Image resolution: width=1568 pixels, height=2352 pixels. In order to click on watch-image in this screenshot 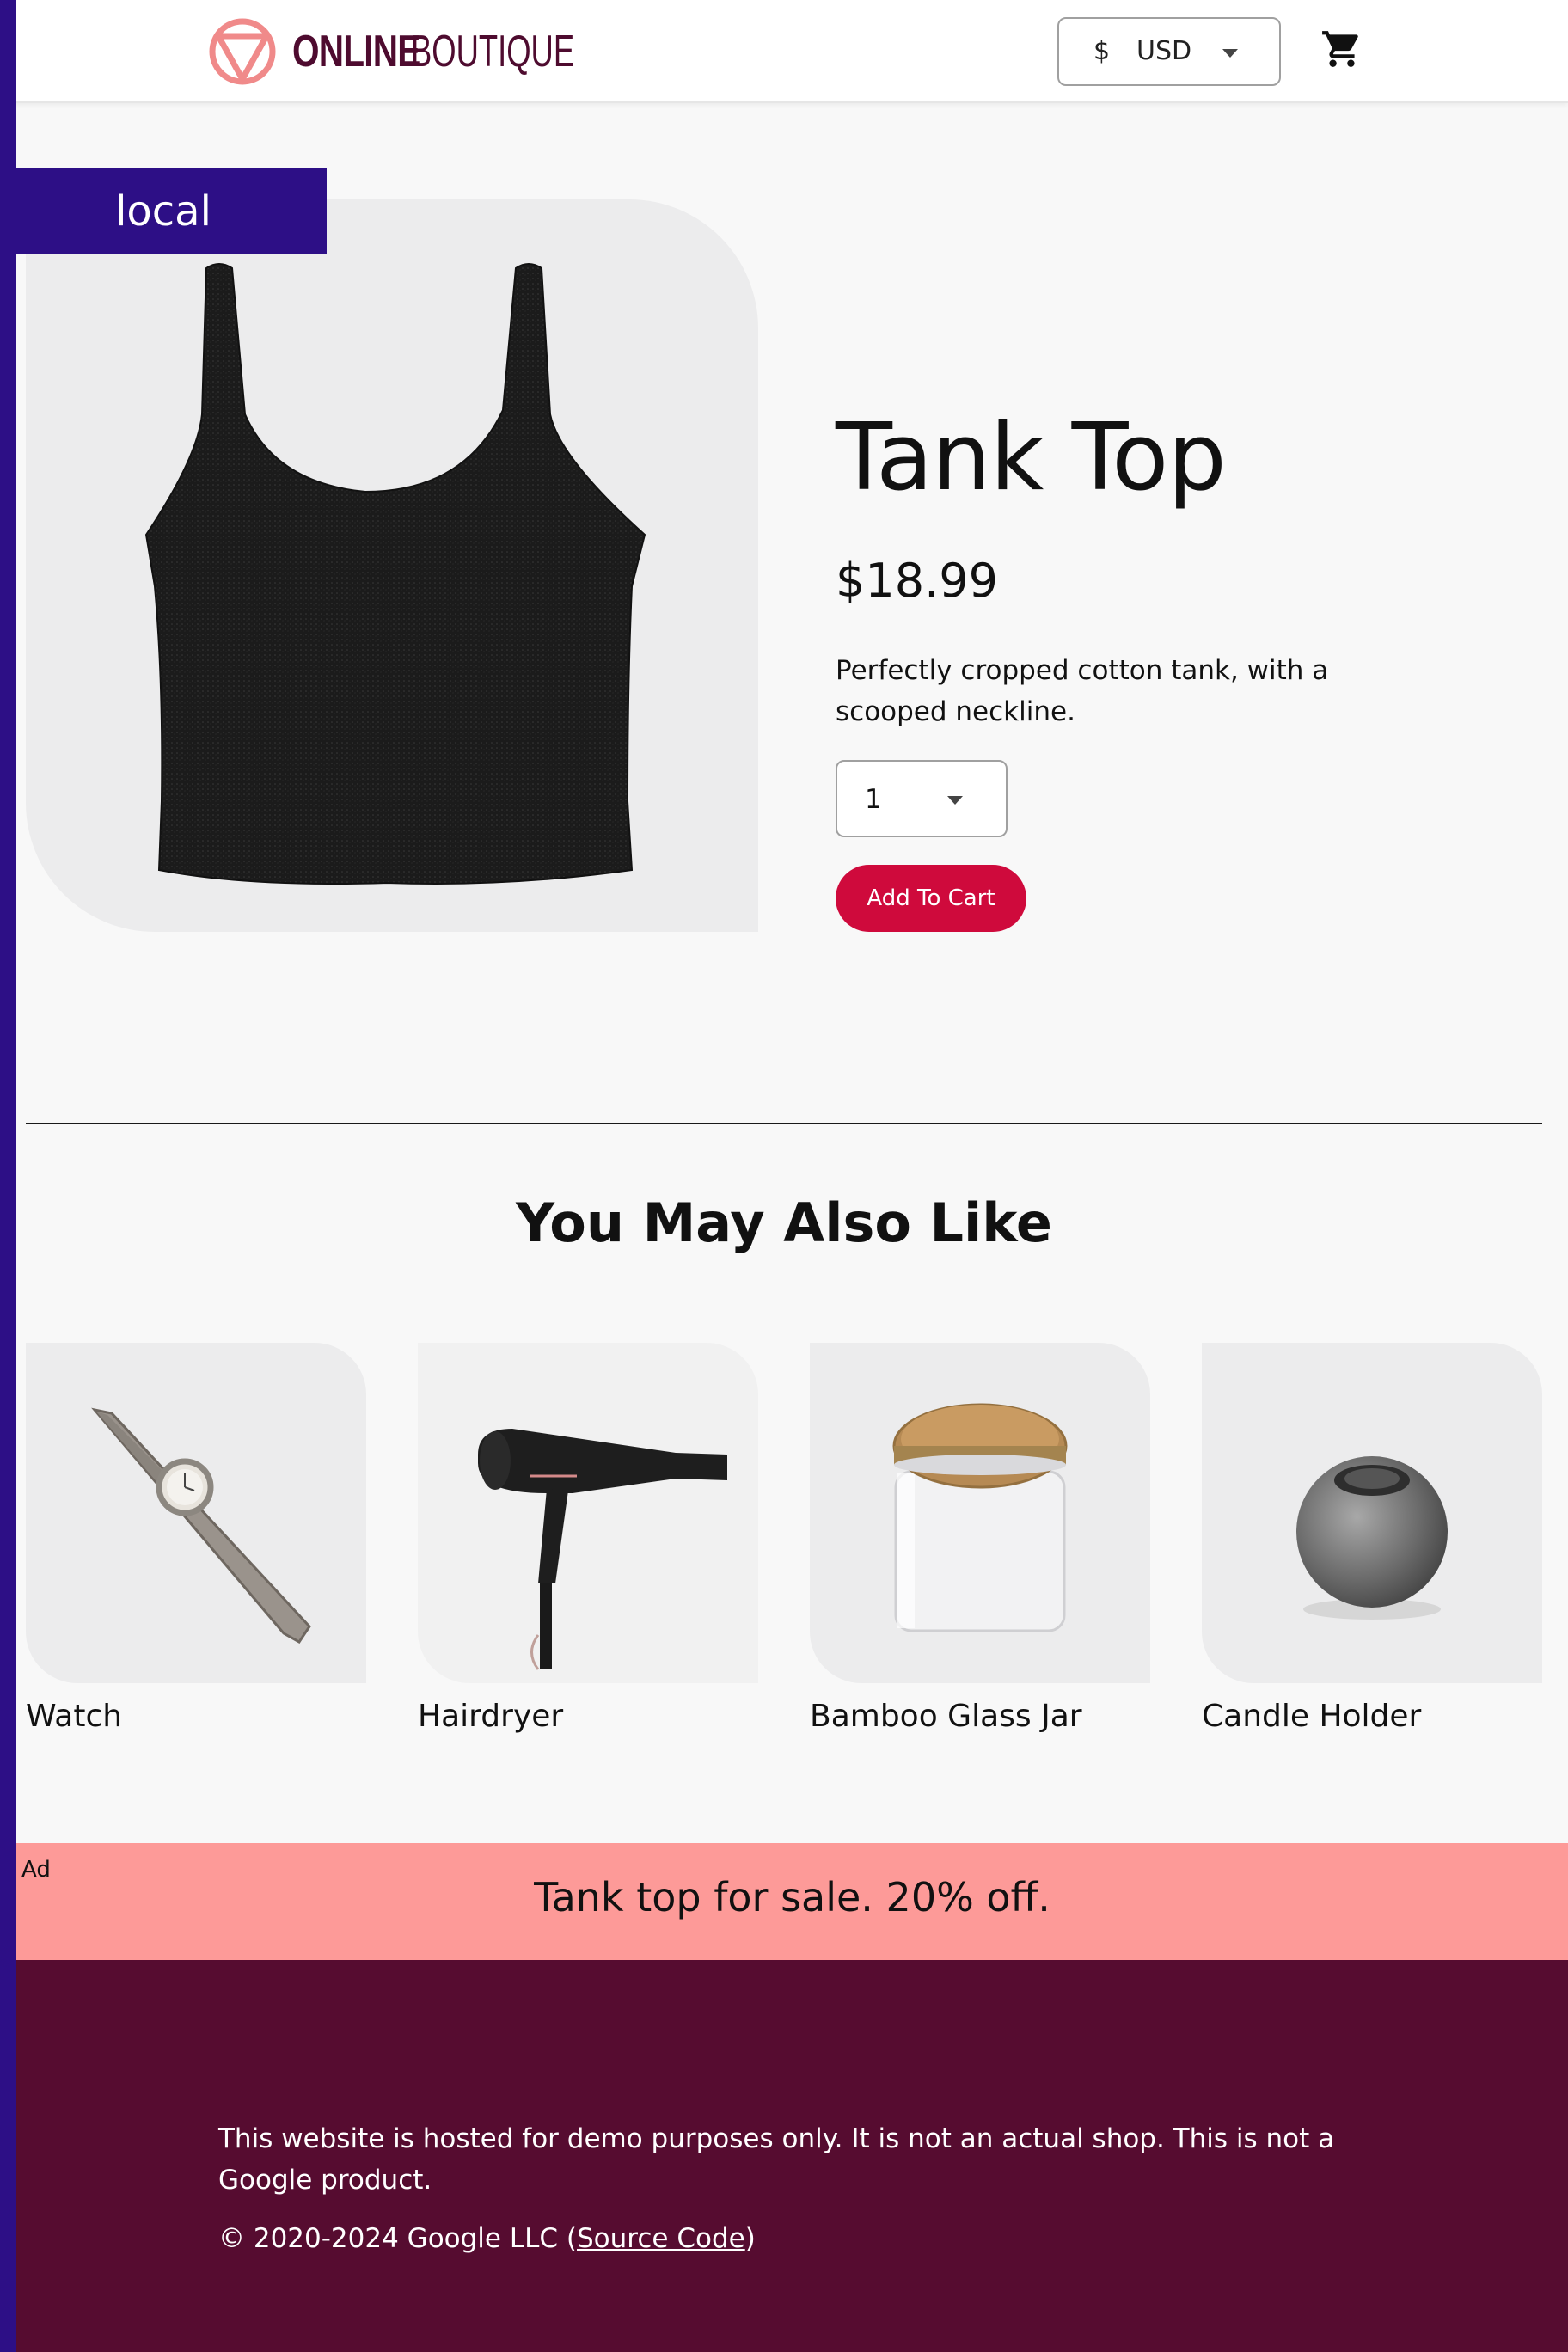, I will do `click(201, 1525)`.